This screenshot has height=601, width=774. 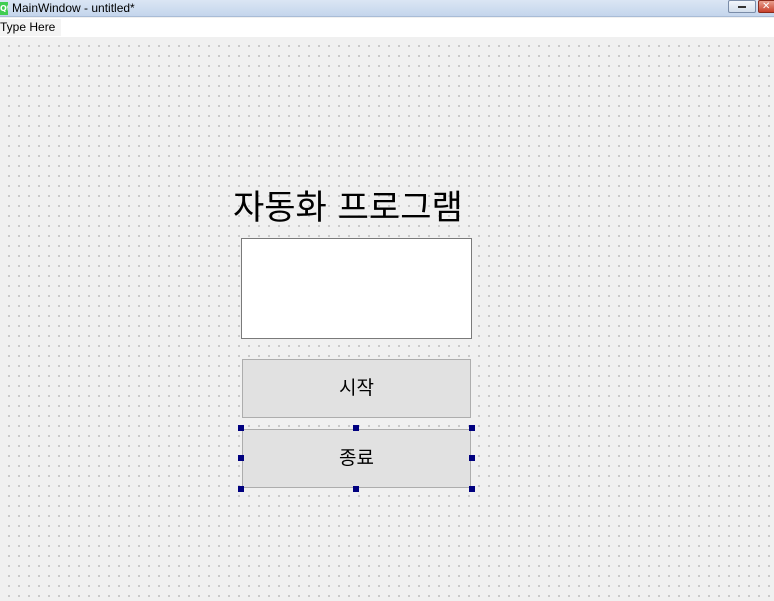 What do you see at coordinates (472, 489) in the screenshot?
I see `selection-handle-bottom-right` at bounding box center [472, 489].